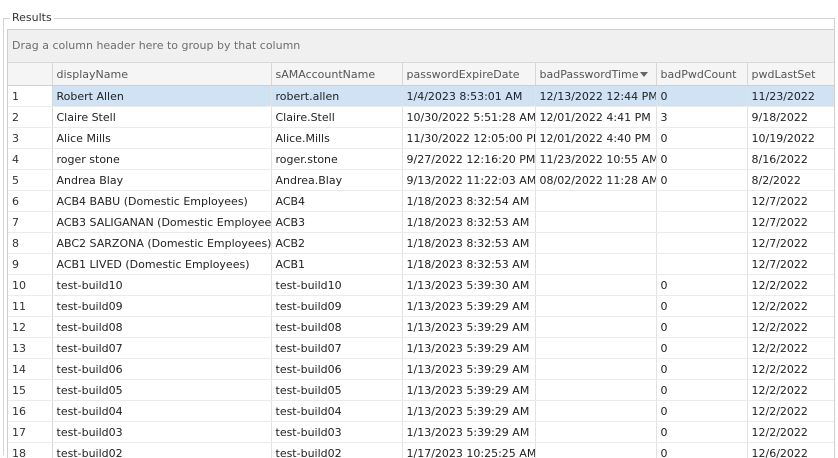  I want to click on cell-passwordexpiredate: 11/30/2022 12:05:00 PM, so click(468, 138).